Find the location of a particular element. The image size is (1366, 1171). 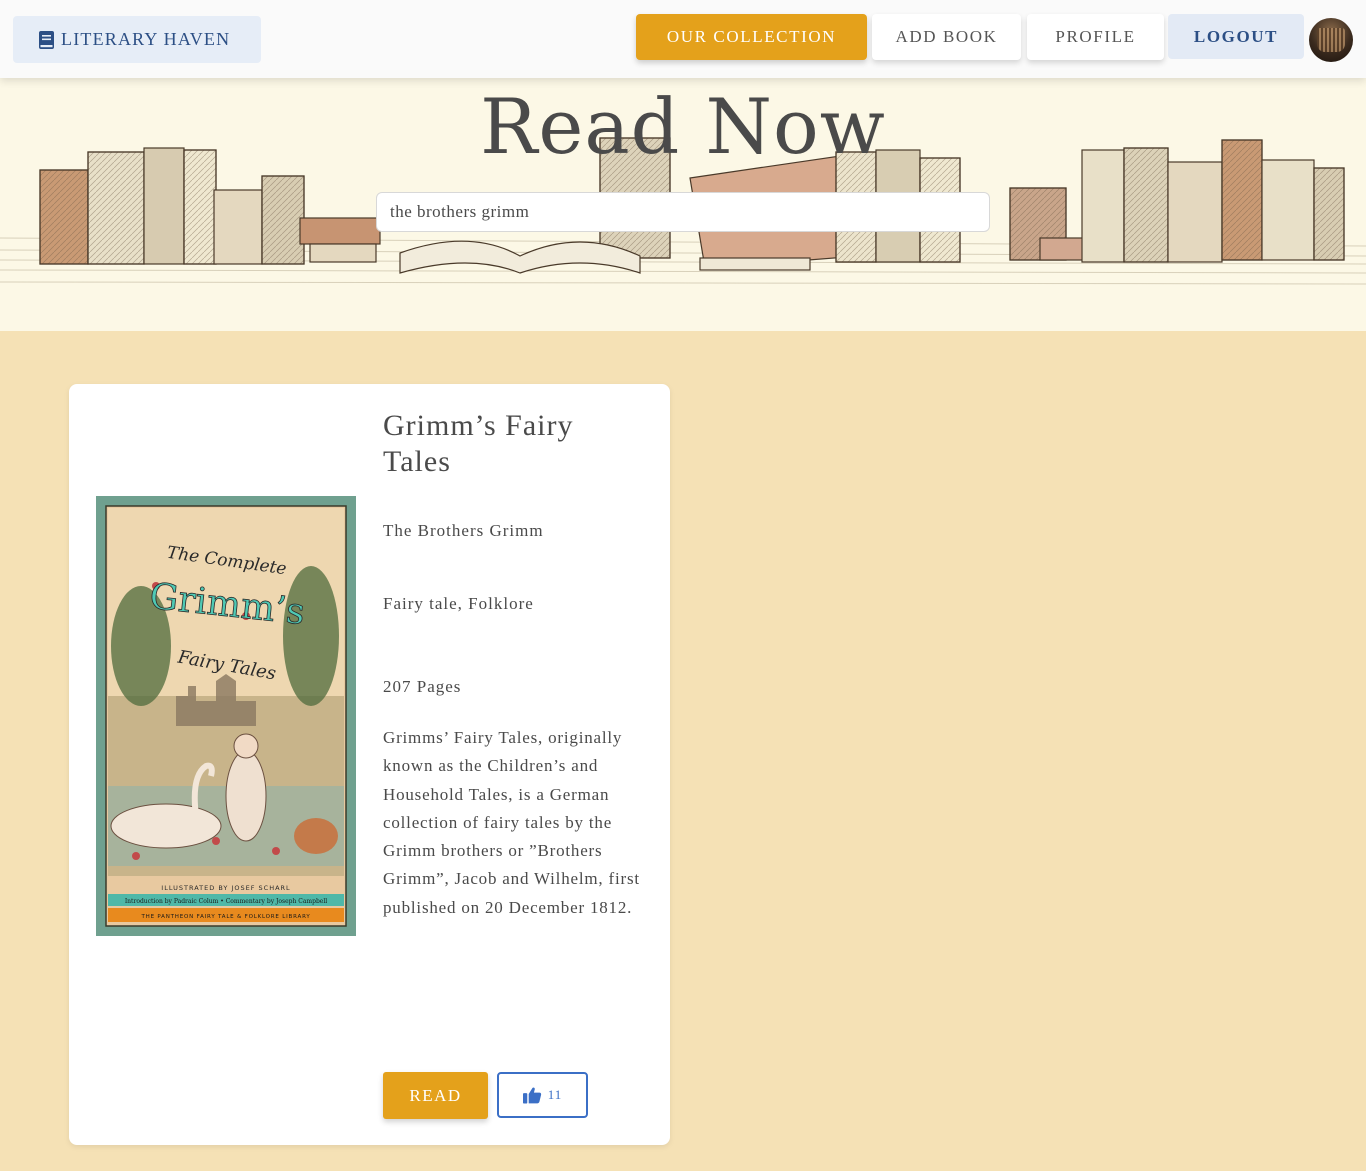

avatar is located at coordinates (1331, 40).